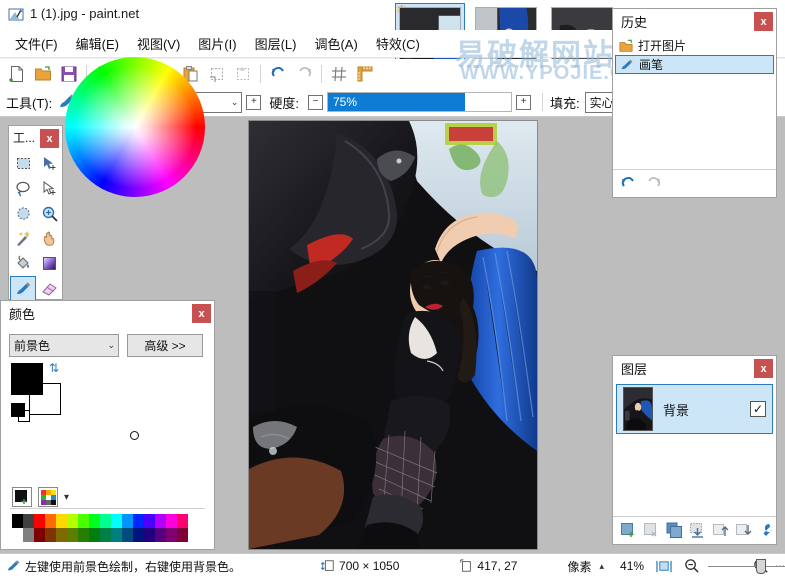 Image resolution: width=785 pixels, height=578 pixels. I want to click on primary-color-swatch, so click(27, 379).